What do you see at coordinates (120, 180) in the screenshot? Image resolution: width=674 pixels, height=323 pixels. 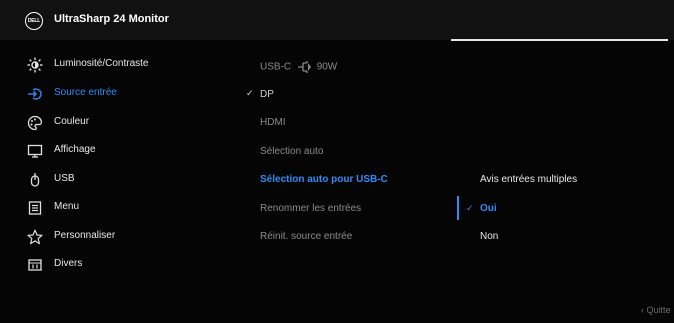 I see `menu-item-usb: USB` at bounding box center [120, 180].